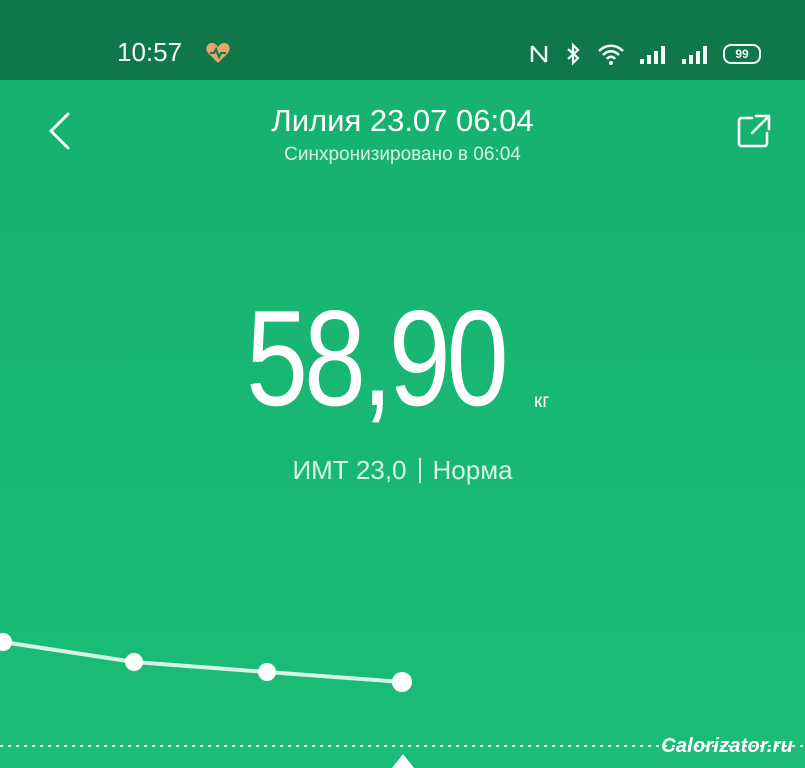 The height and width of the screenshot is (768, 805). Describe the element at coordinates (377, 358) in the screenshot. I see `weight-value: 58,90` at that location.